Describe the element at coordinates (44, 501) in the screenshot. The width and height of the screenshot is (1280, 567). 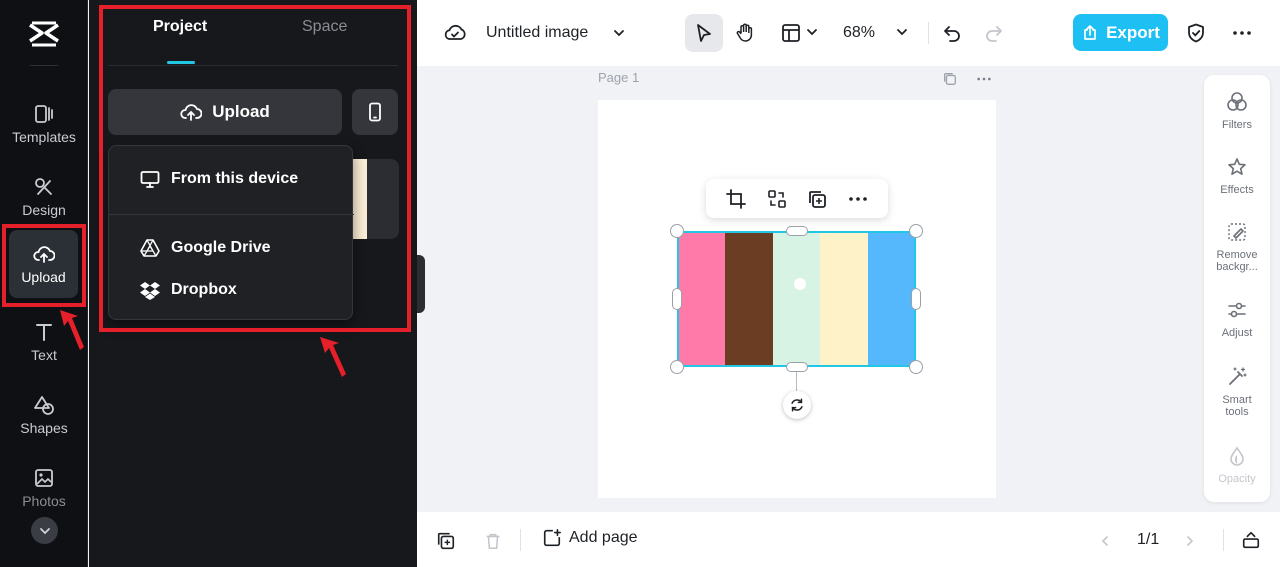
I see `rail-label: Photos` at that location.